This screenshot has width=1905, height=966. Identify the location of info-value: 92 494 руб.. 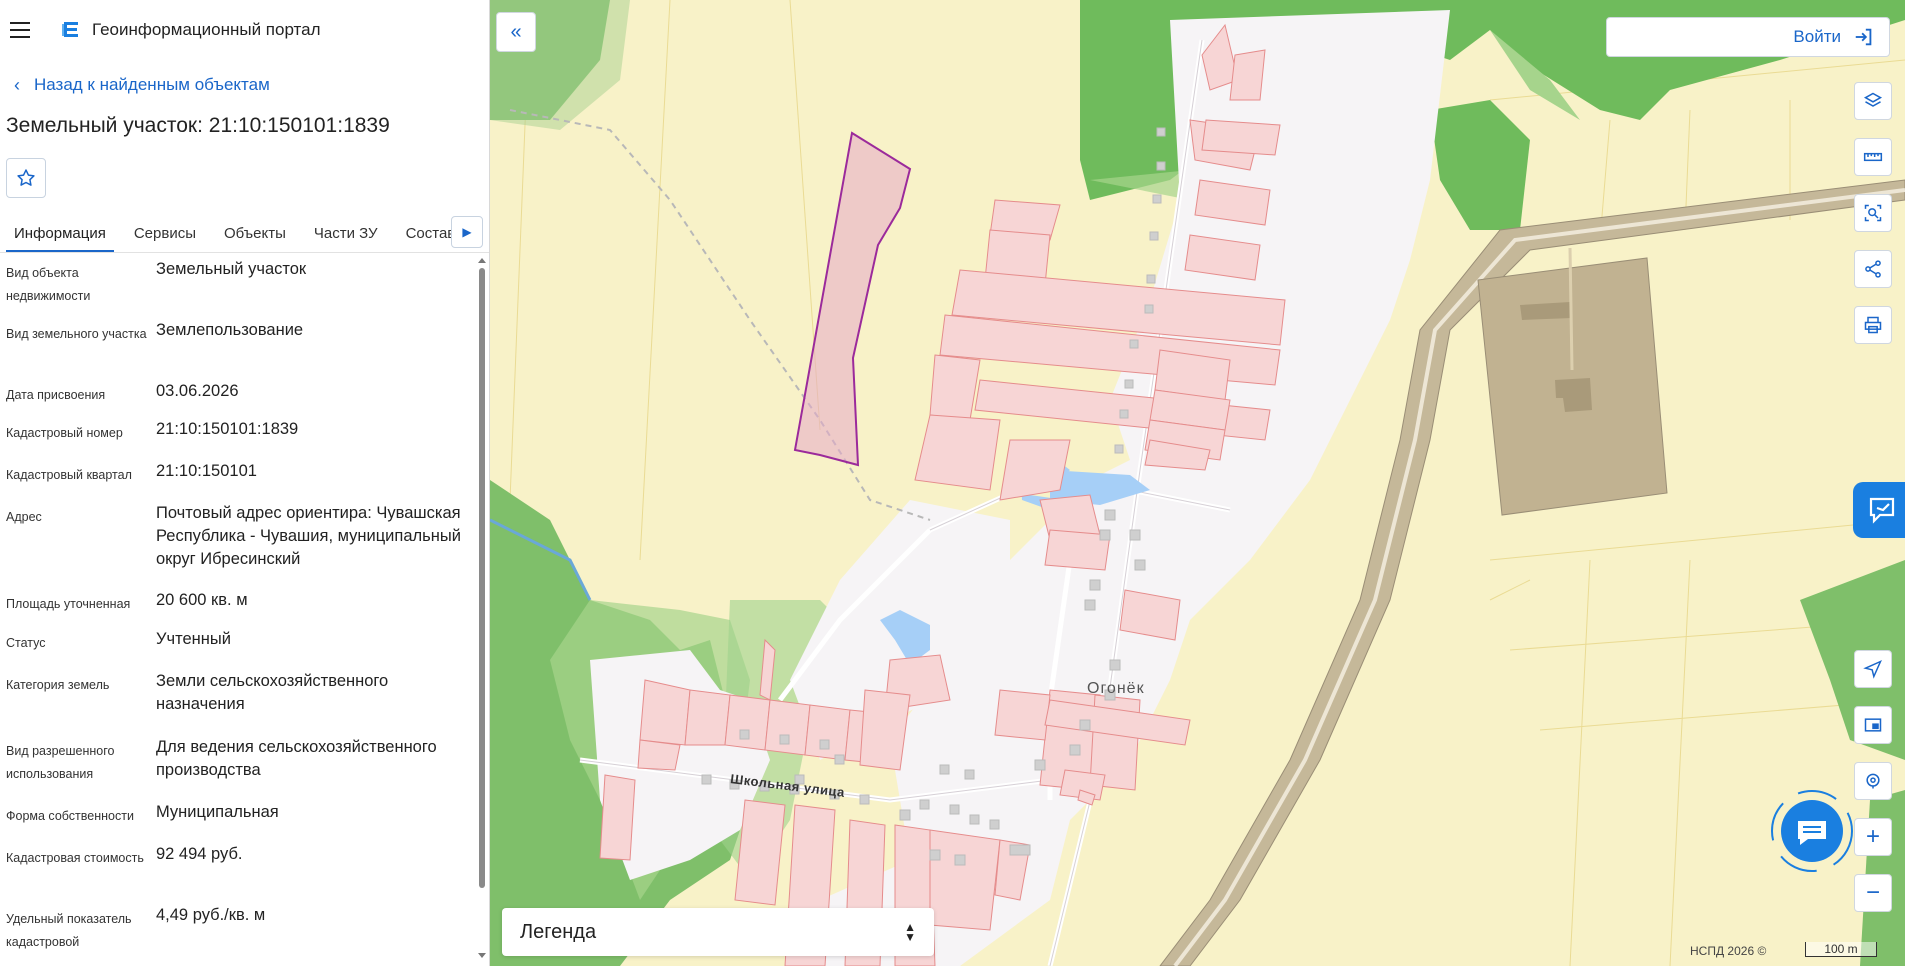
(199, 854).